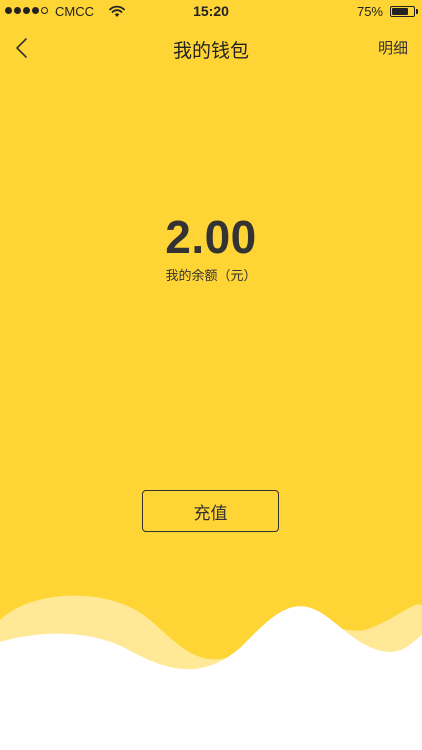  I want to click on status-bar: CMCC 15:20 75%, so click(211, 12).